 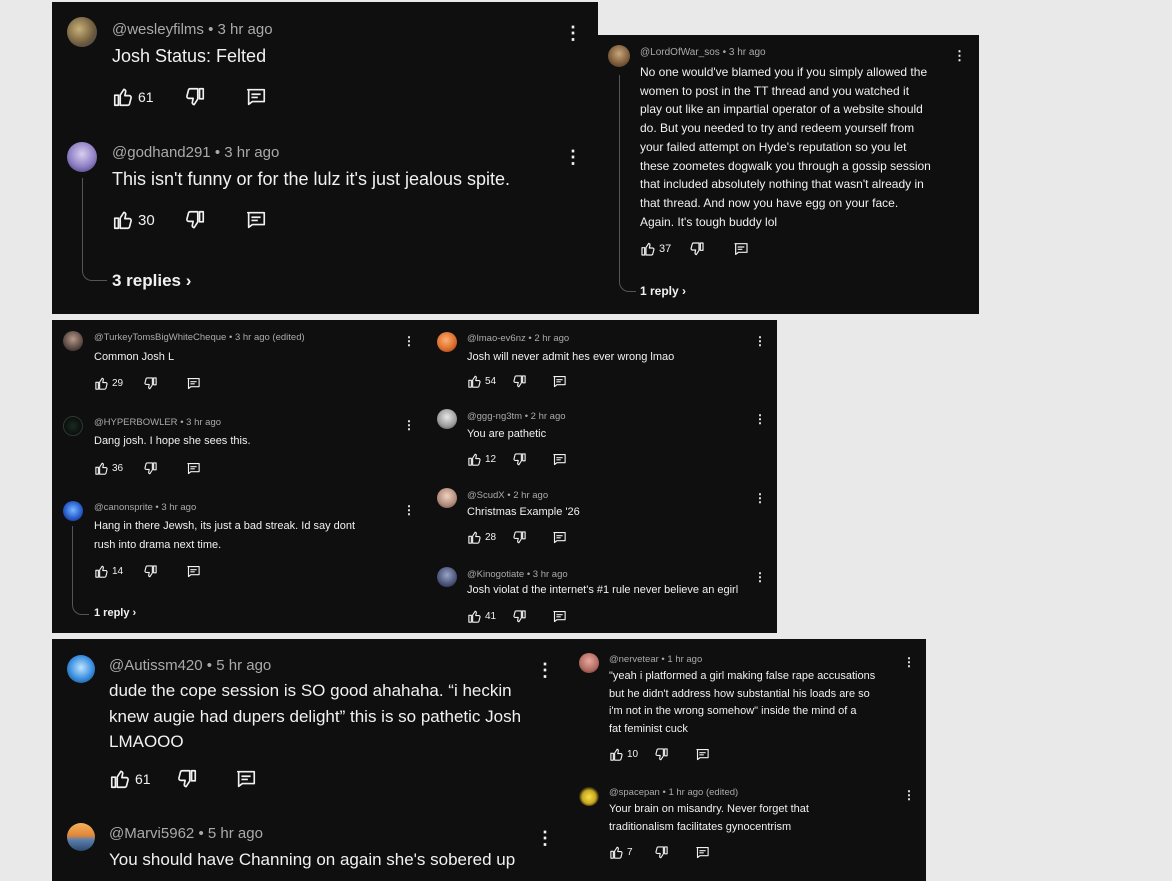 What do you see at coordinates (684, 659) in the screenshot?
I see `timestamp: 1 hr ago` at bounding box center [684, 659].